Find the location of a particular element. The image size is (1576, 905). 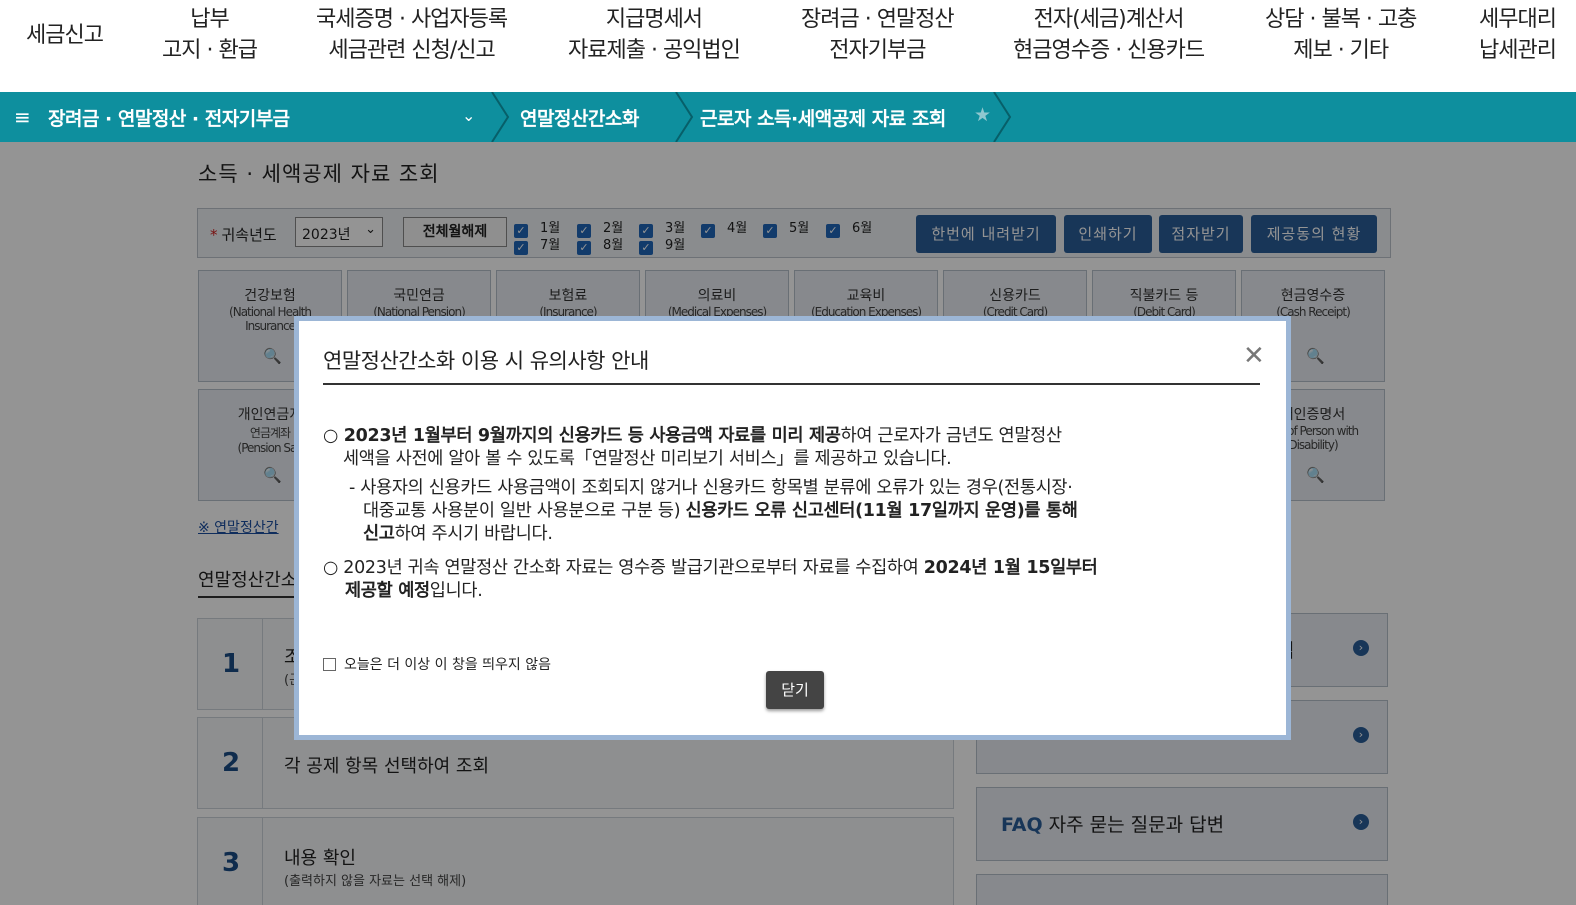

nav-tax-agent: 세무대리납세관리 is located at coordinates (1518, 35).